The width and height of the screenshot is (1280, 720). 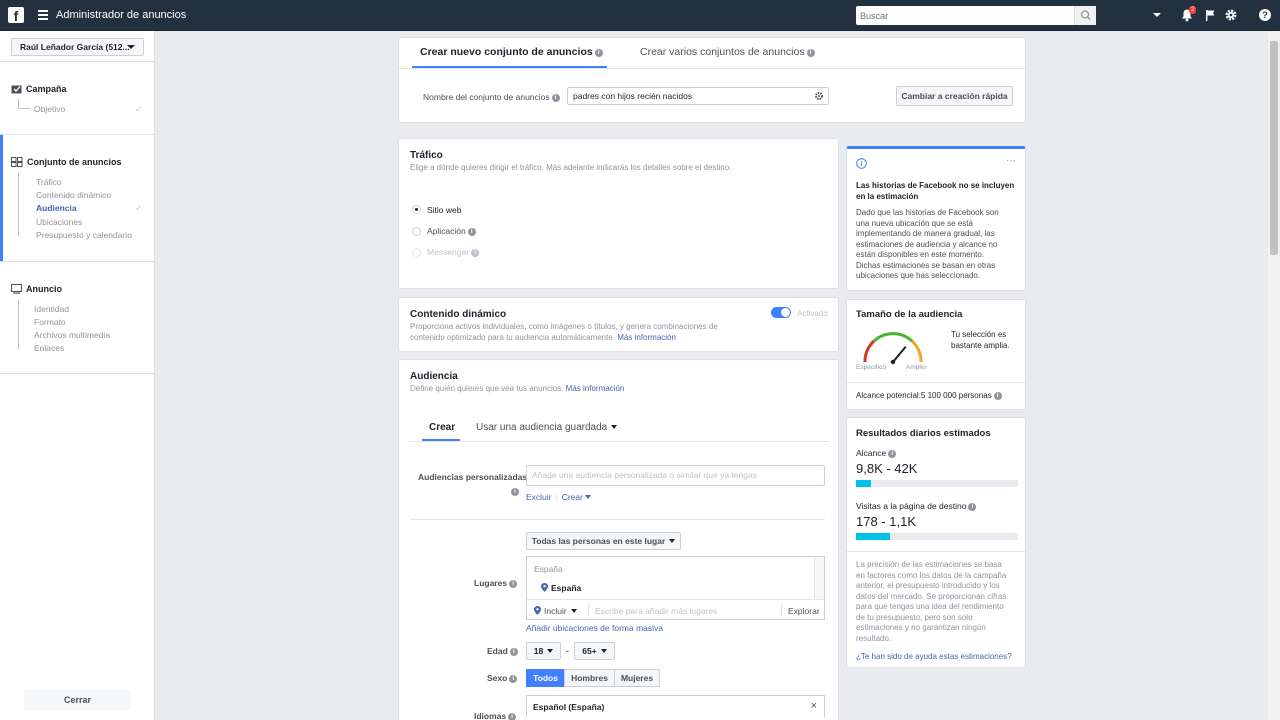 What do you see at coordinates (594, 651) in the screenshot?
I see `age-max-dropdown: 65+` at bounding box center [594, 651].